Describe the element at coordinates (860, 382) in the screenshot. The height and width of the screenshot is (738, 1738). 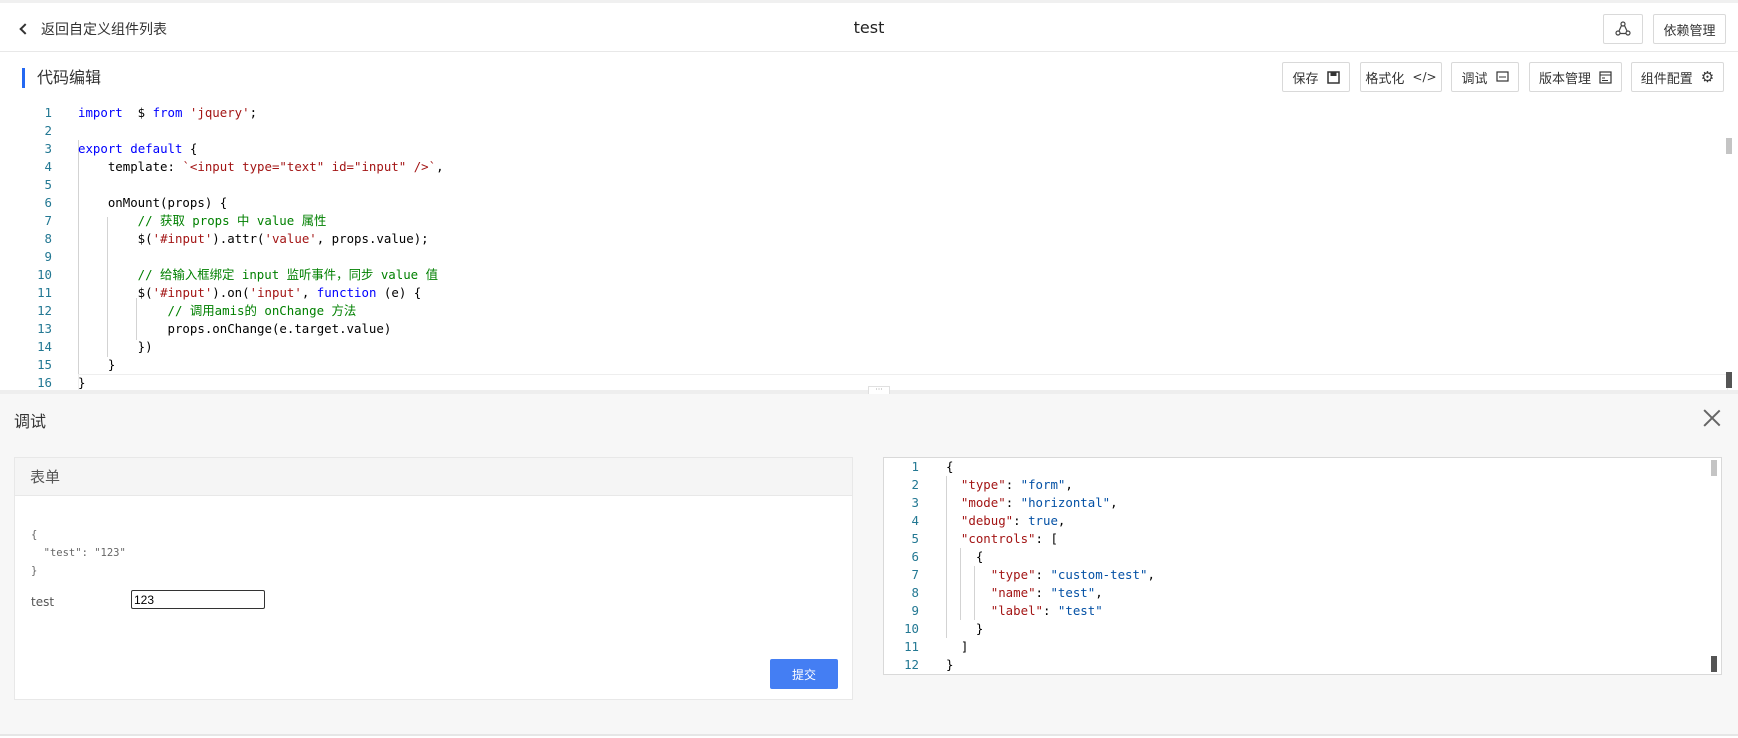
I see `code-line: 16}` at that location.